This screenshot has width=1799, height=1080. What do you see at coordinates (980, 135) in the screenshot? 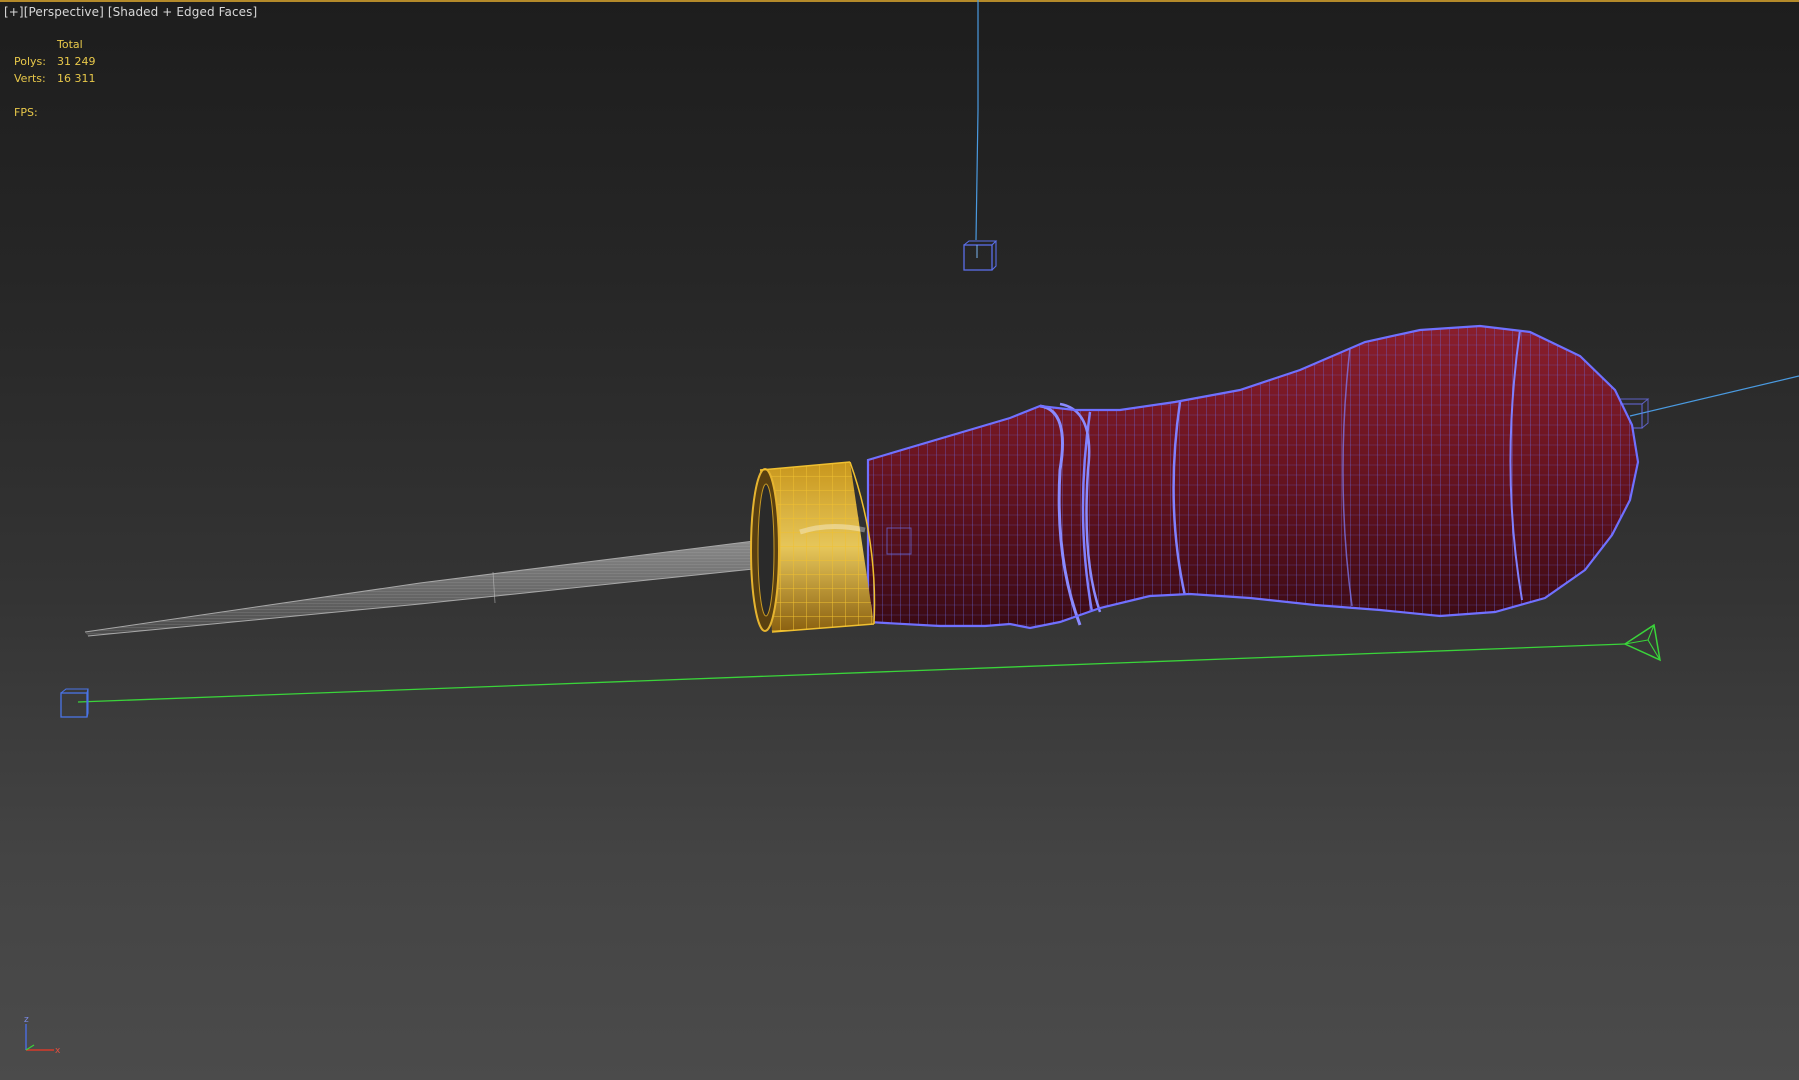
I see `top-light` at bounding box center [980, 135].